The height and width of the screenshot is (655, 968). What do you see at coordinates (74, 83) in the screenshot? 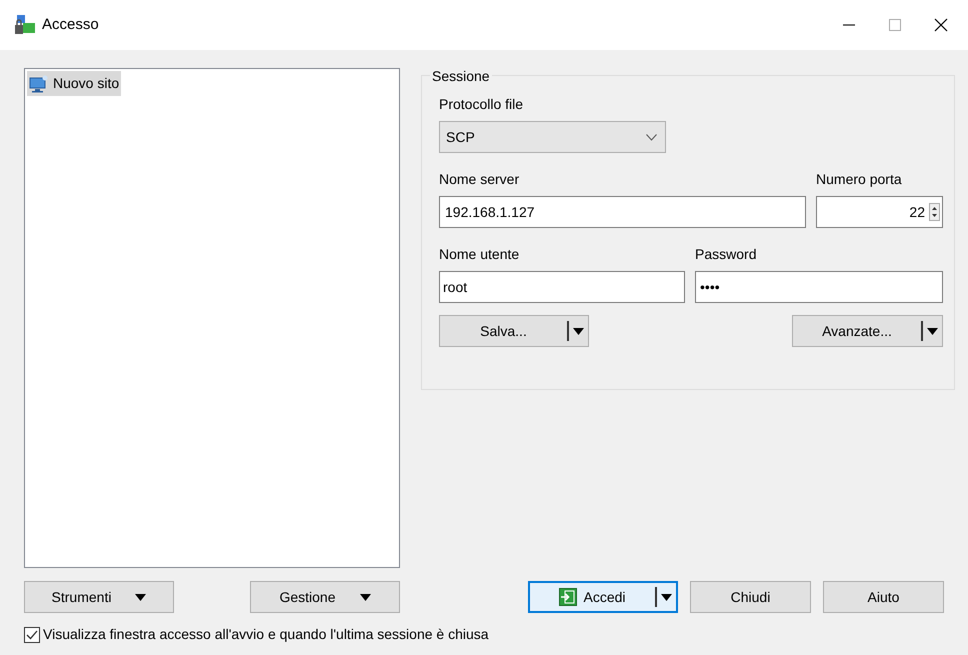
I see `site-item: Nuovo sito` at bounding box center [74, 83].